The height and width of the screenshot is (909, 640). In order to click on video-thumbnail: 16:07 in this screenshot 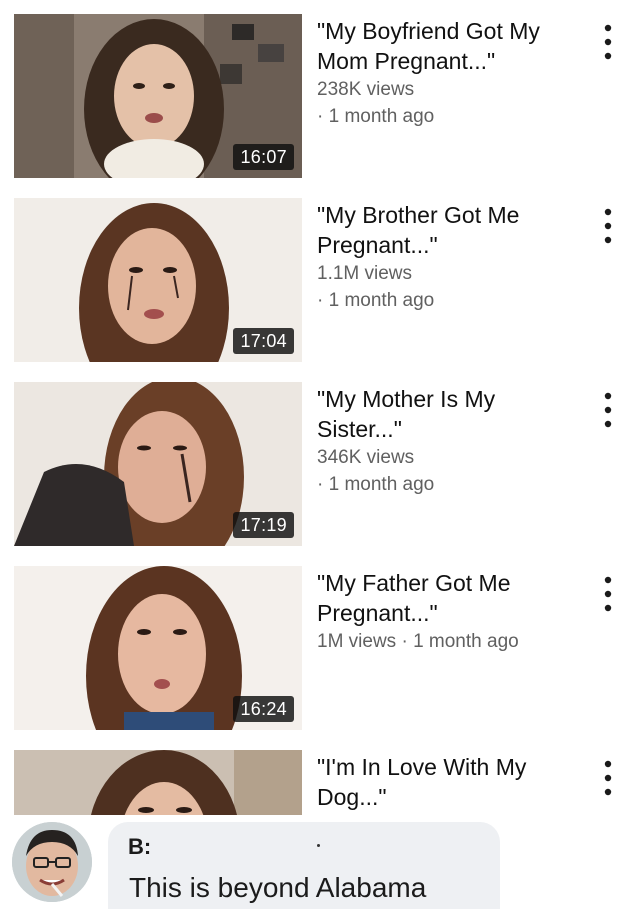, I will do `click(158, 96)`.